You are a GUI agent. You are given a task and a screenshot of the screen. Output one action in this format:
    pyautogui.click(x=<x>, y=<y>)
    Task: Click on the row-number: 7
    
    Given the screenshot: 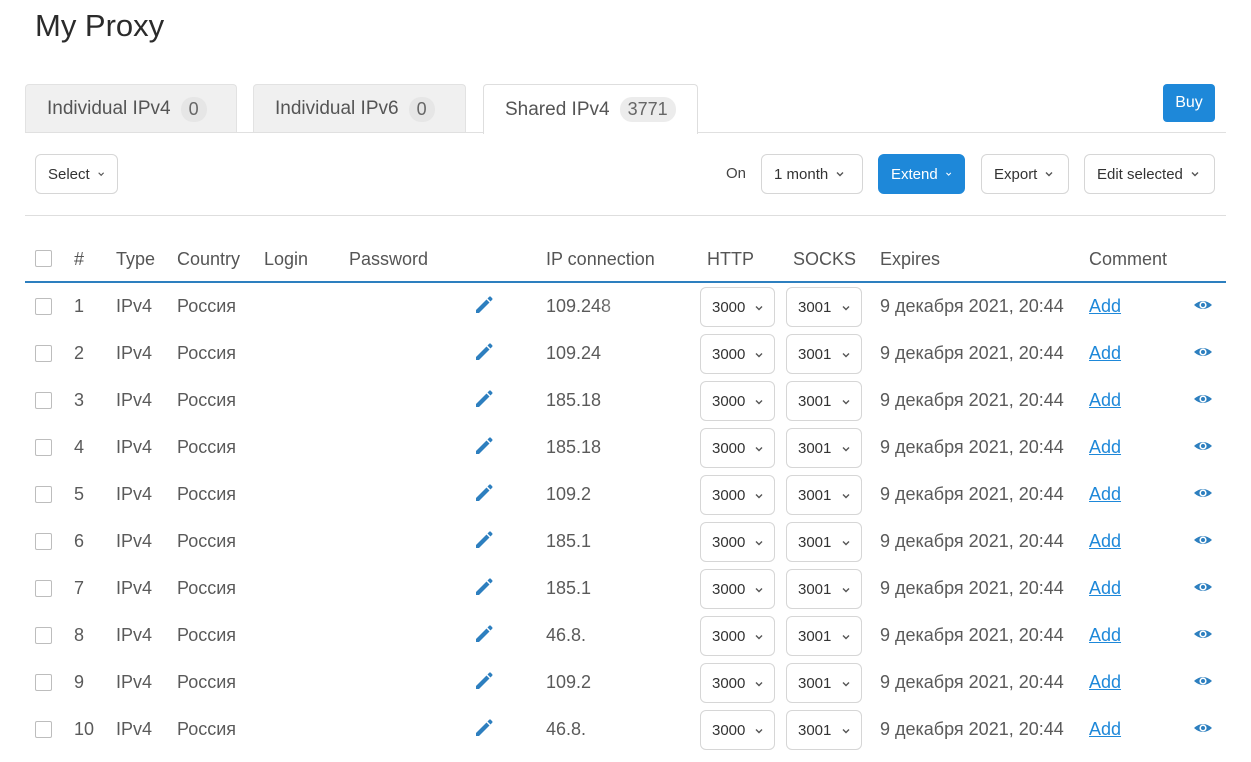 What is the action you would take?
    pyautogui.click(x=79, y=588)
    